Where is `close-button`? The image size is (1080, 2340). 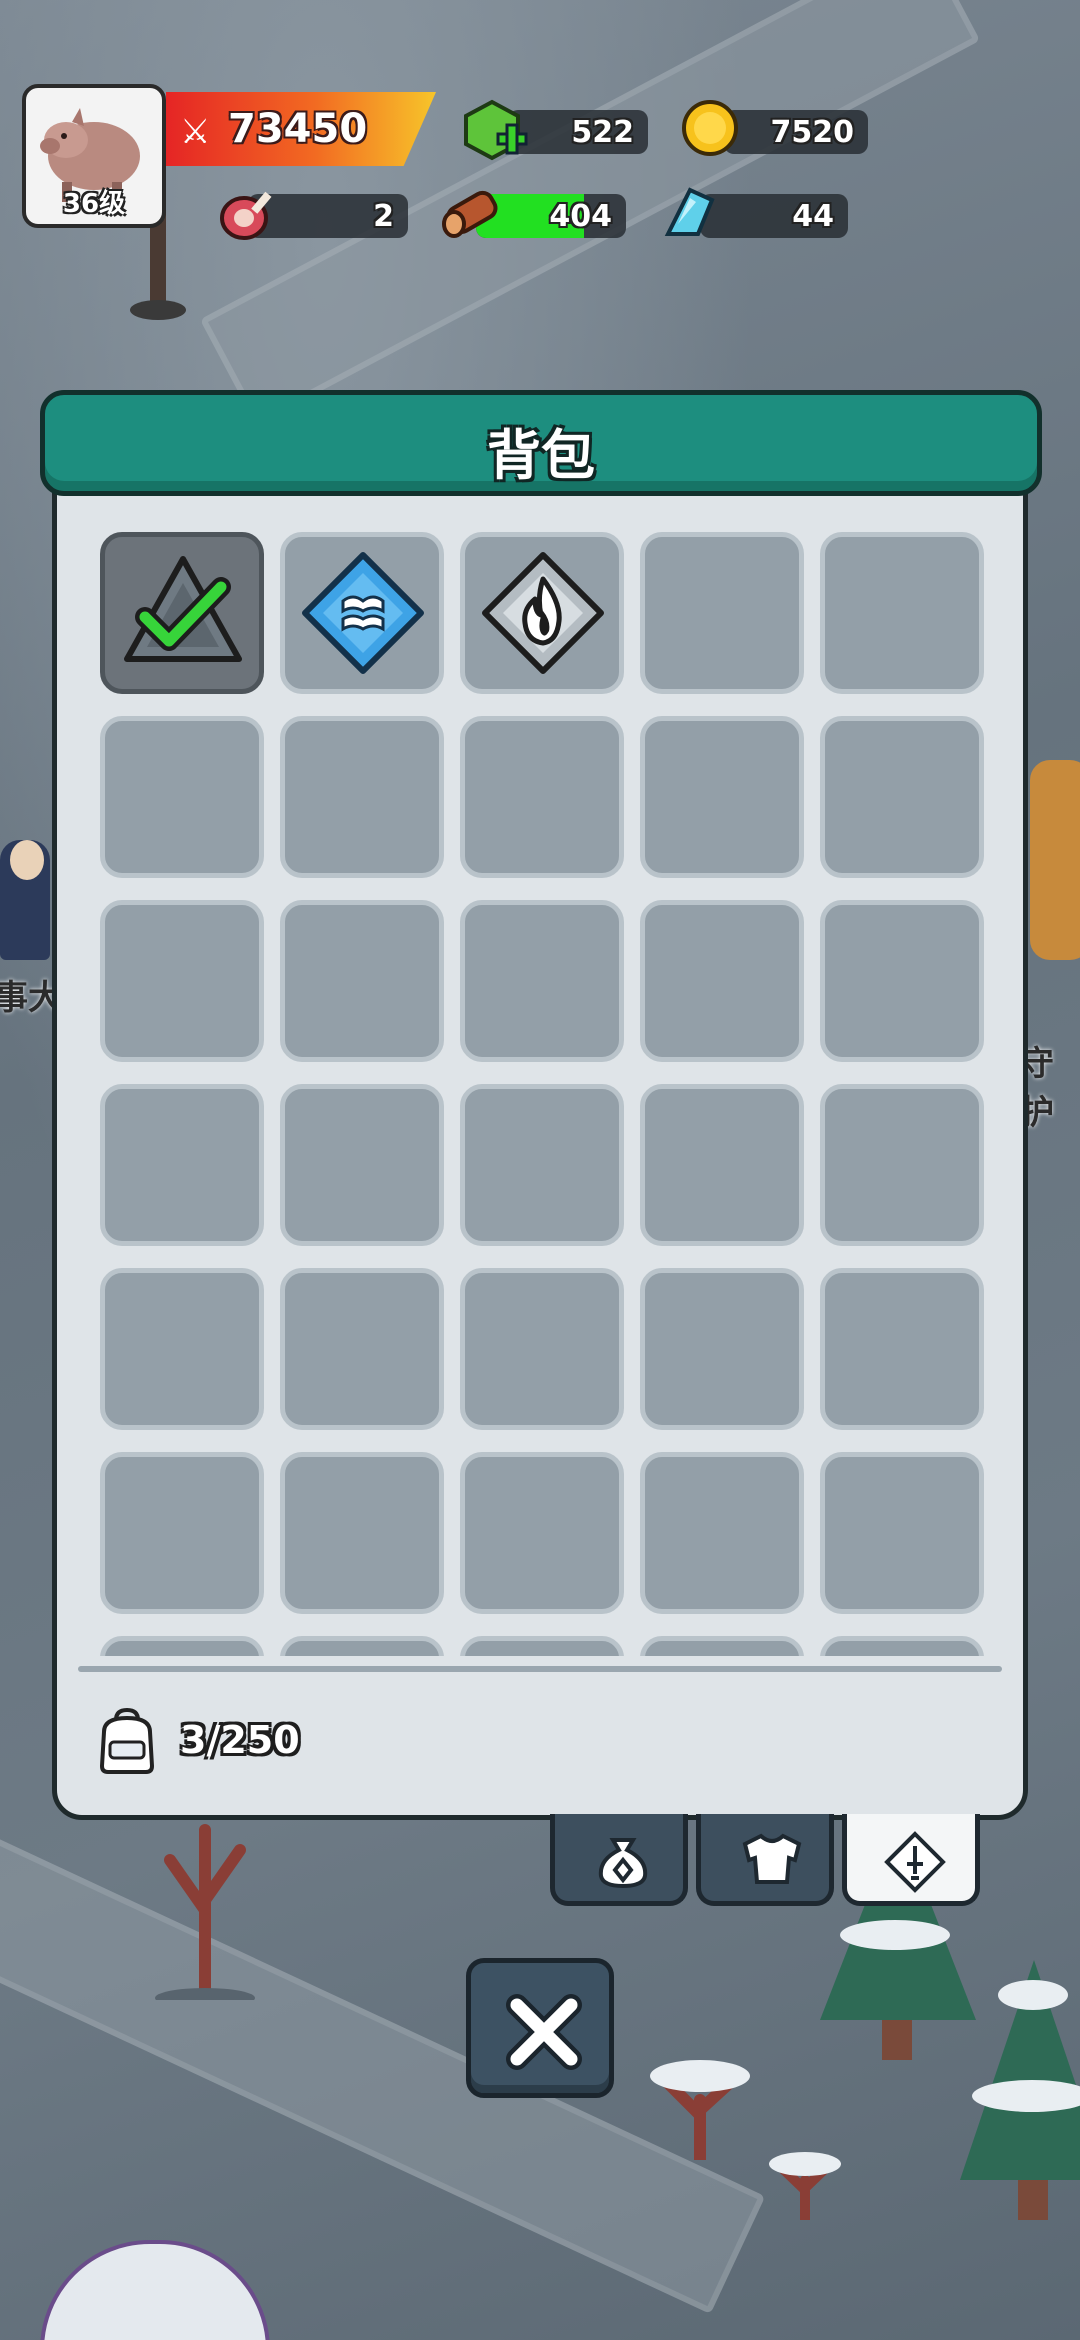 close-button is located at coordinates (540, 2028).